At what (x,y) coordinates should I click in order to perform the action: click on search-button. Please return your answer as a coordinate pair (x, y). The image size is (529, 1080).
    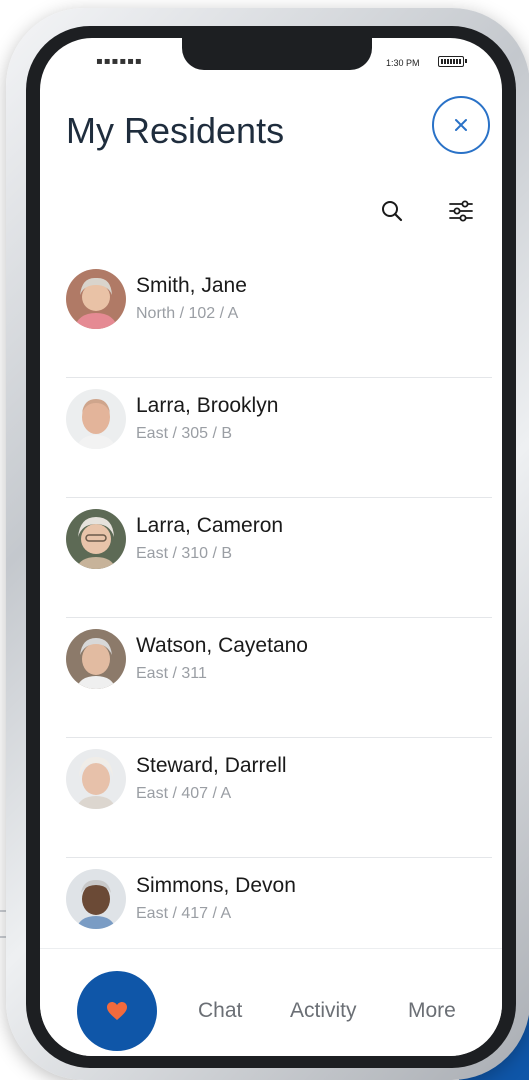
    Looking at the image, I should click on (392, 211).